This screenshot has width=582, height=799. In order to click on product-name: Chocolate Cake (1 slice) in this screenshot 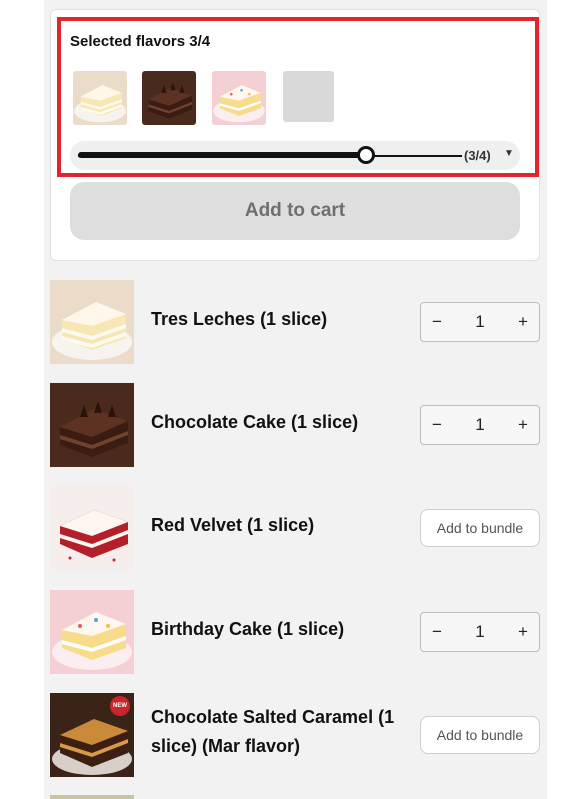, I will do `click(255, 422)`.